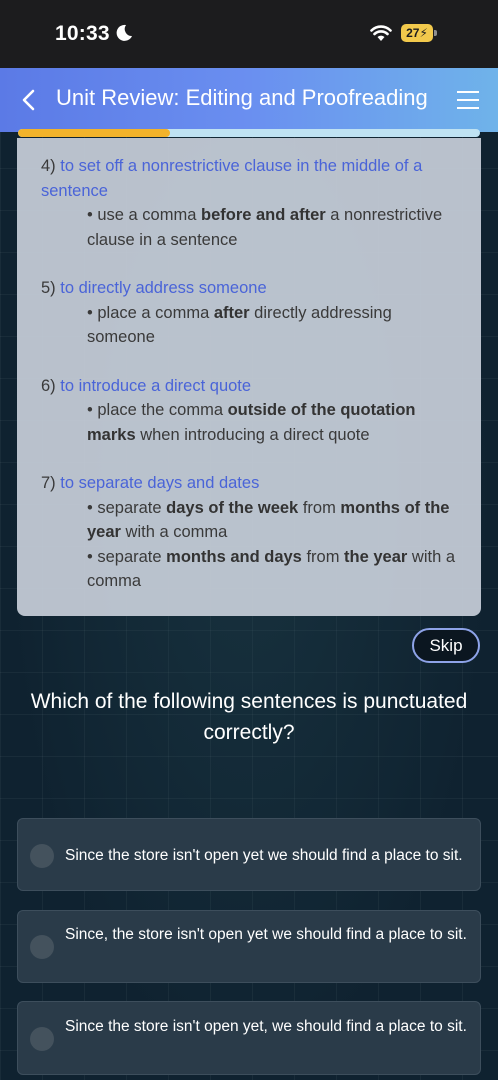  What do you see at coordinates (231, 312) in the screenshot?
I see `bullet-emphasis: after` at bounding box center [231, 312].